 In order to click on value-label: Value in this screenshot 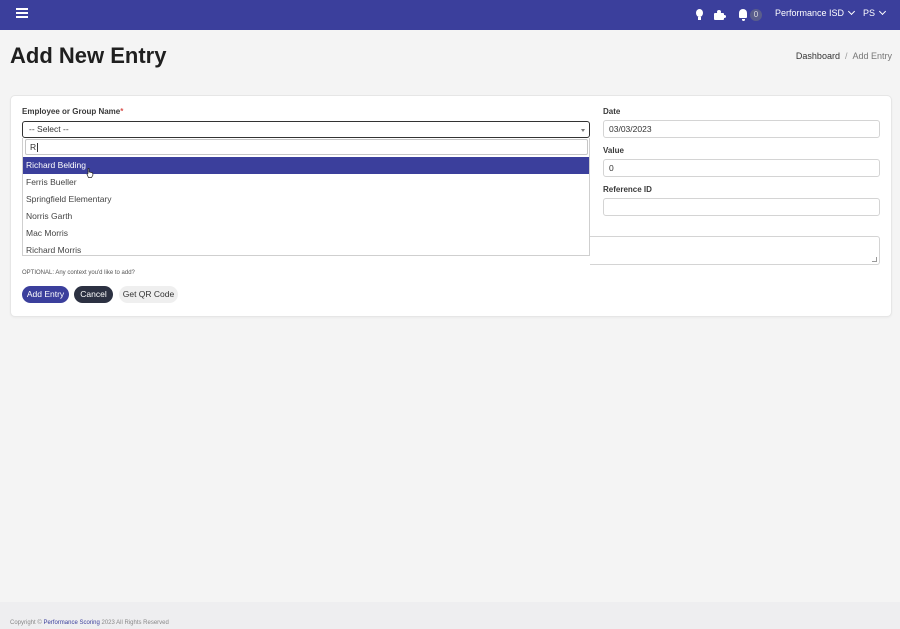, I will do `click(613, 150)`.